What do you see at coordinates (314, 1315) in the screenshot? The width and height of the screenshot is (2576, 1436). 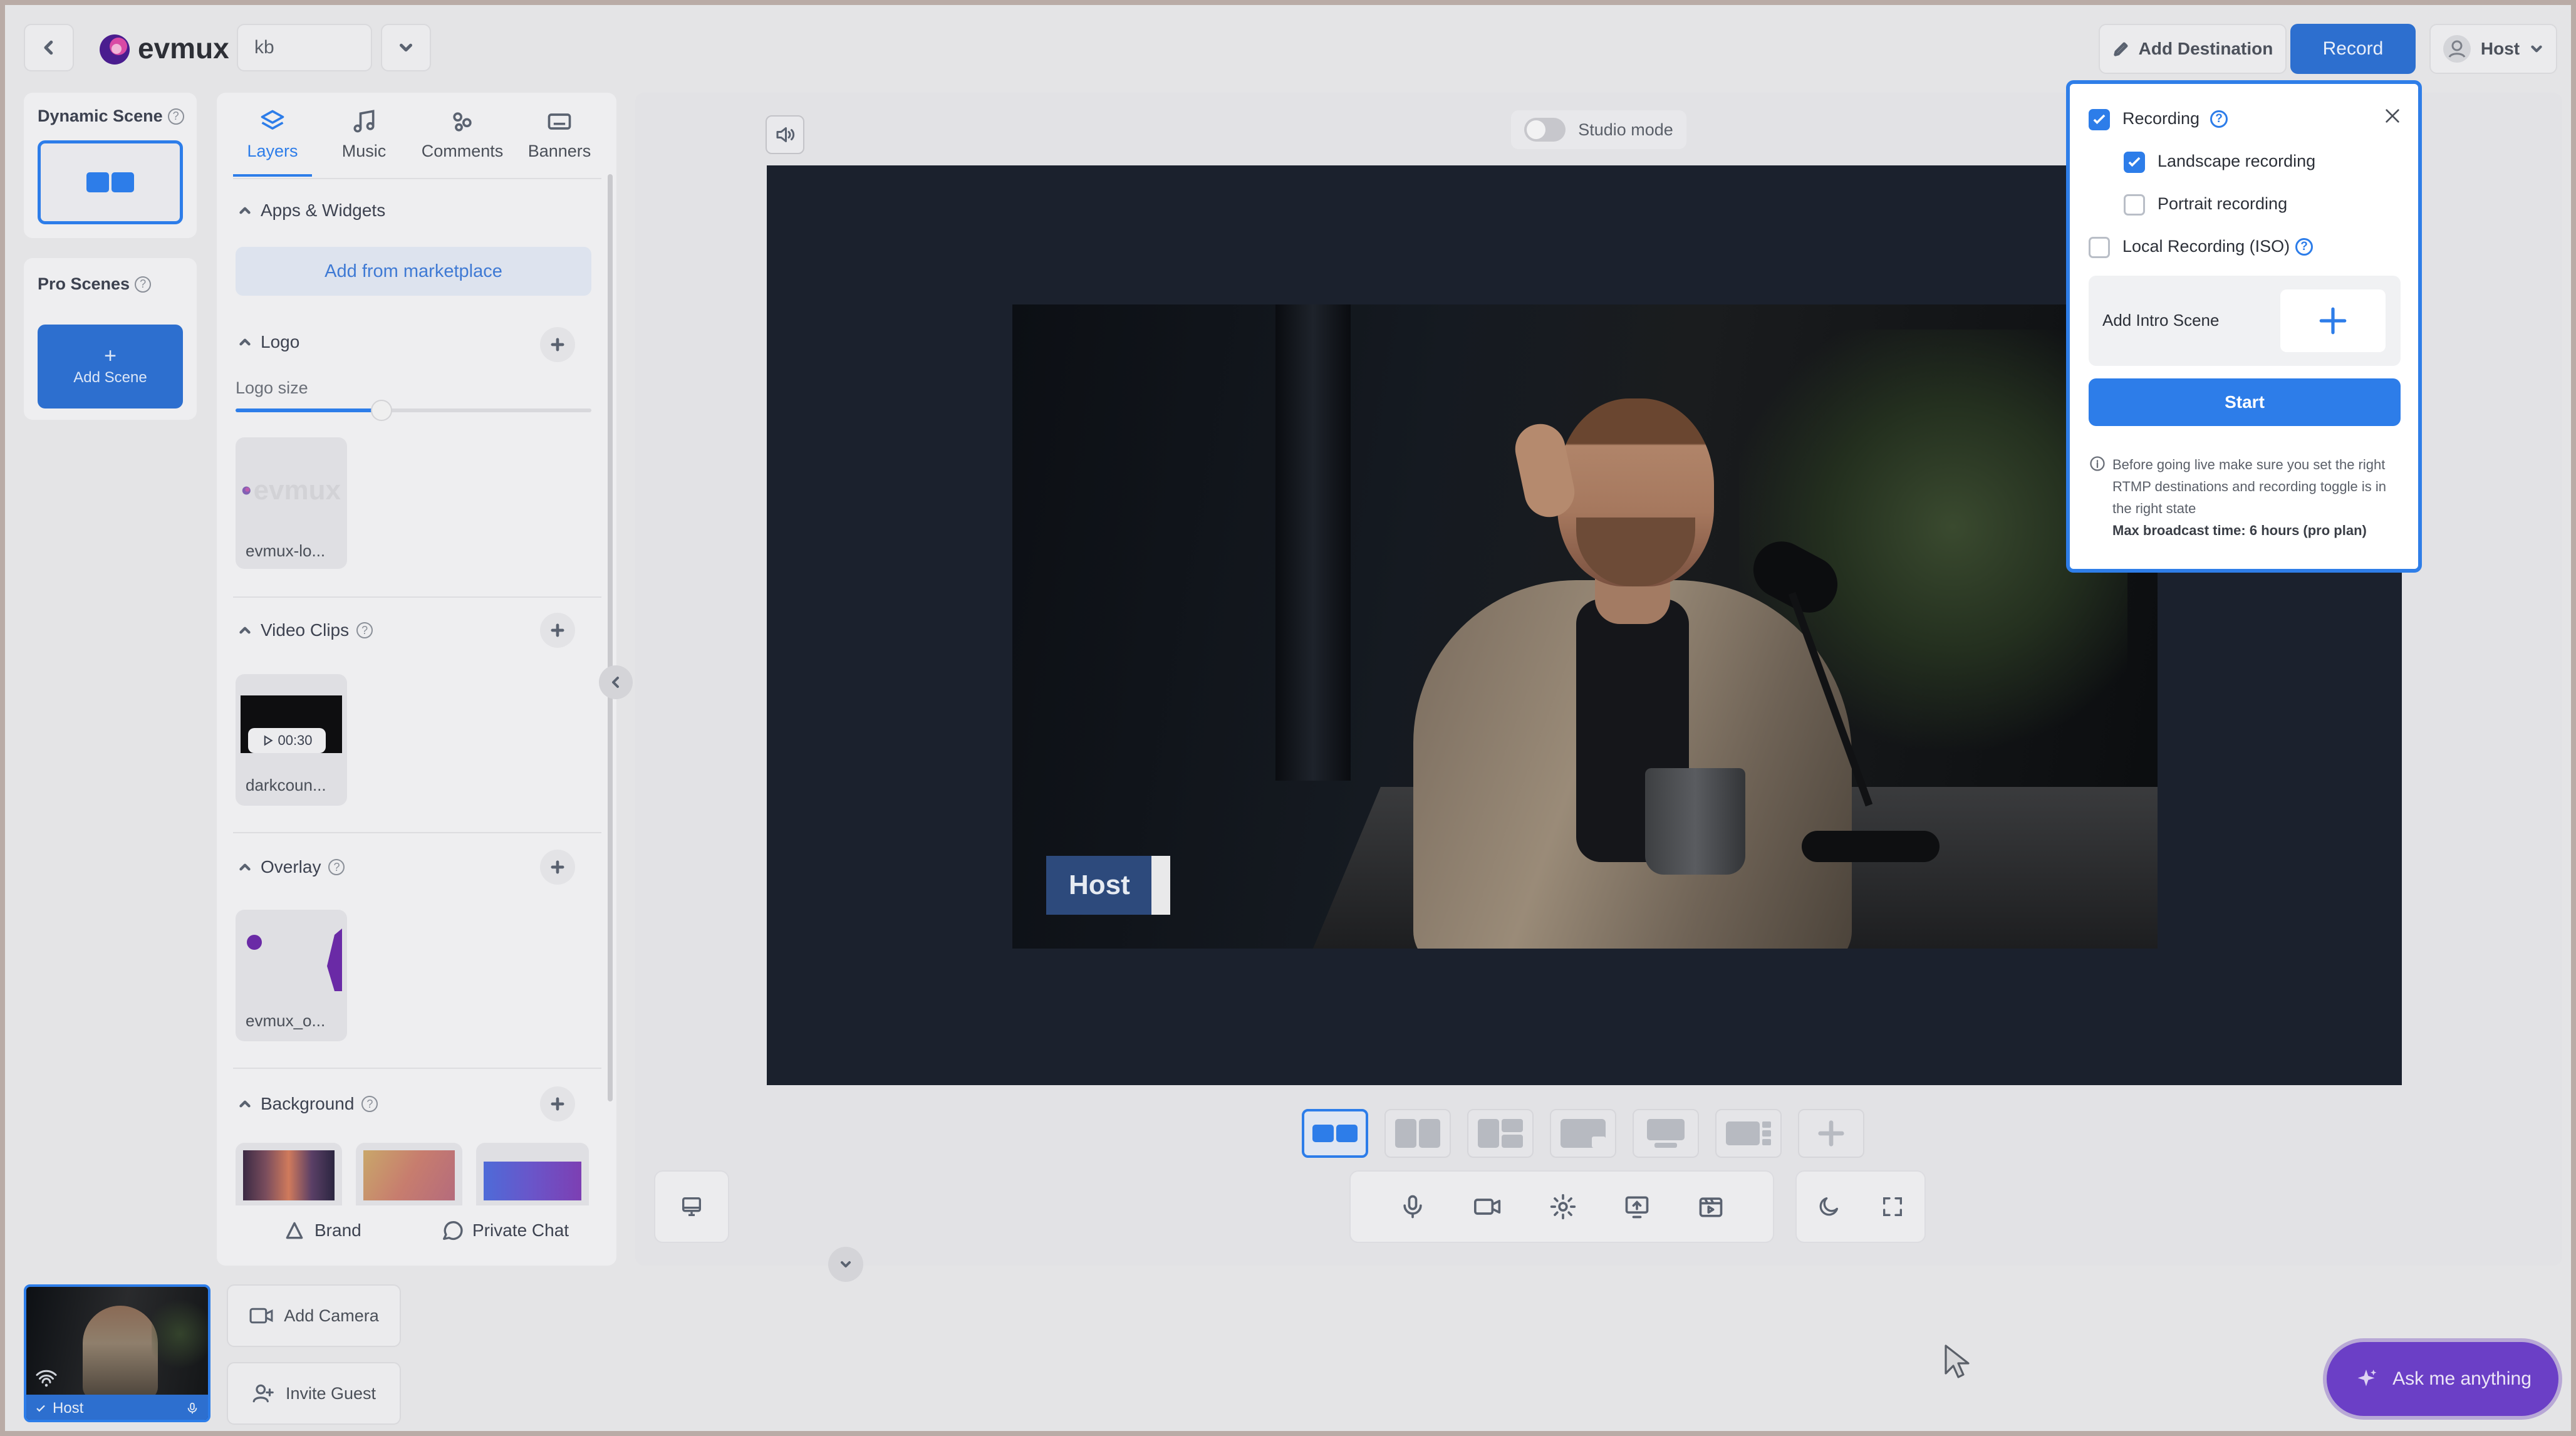 I see `add-camera-button: Add Camera` at bounding box center [314, 1315].